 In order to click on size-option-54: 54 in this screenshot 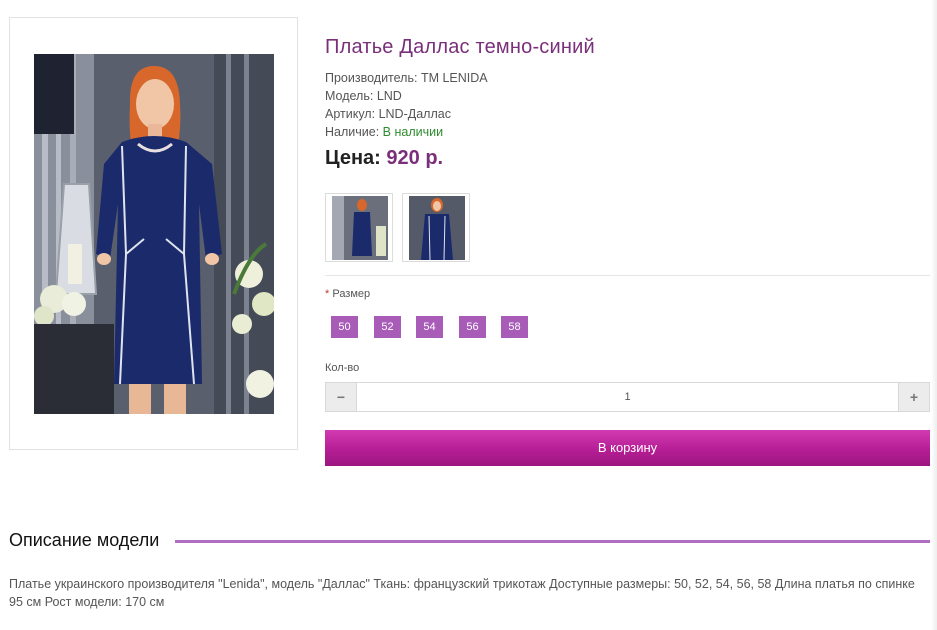, I will do `click(429, 327)`.